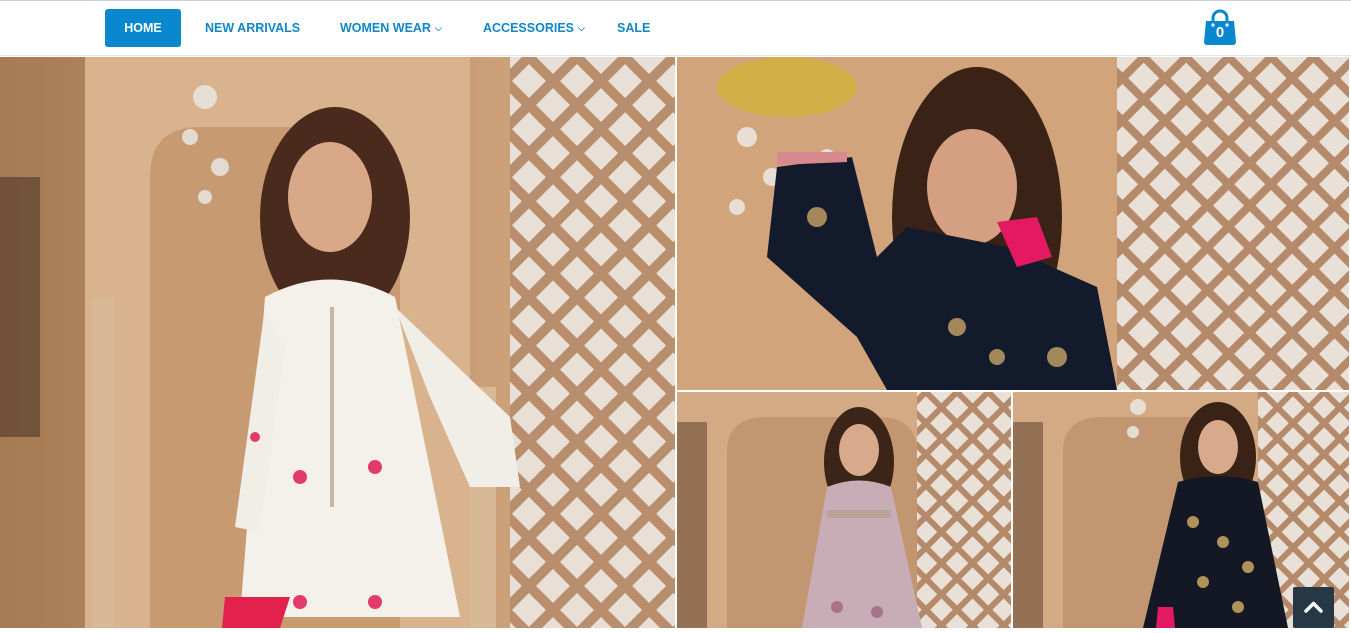 Image resolution: width=1351 pixels, height=633 pixels. I want to click on nav-women-wear-label: WOMEN WEAR, so click(385, 28).